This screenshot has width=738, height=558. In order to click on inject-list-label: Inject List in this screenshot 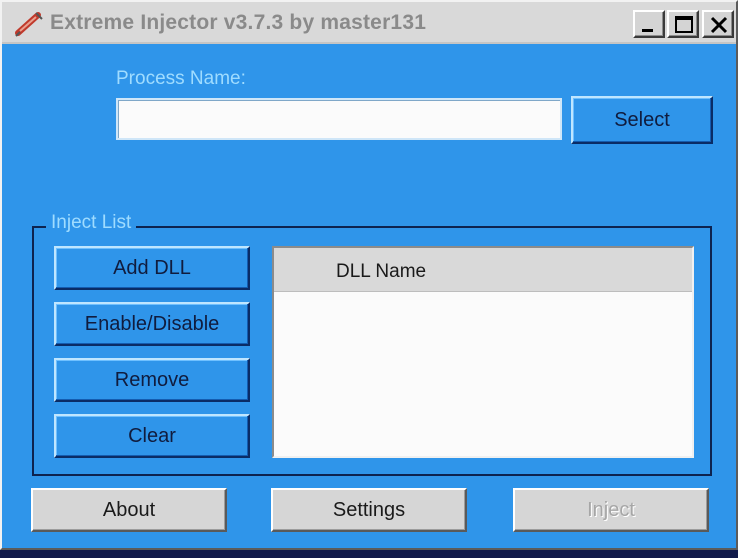, I will do `click(91, 223)`.